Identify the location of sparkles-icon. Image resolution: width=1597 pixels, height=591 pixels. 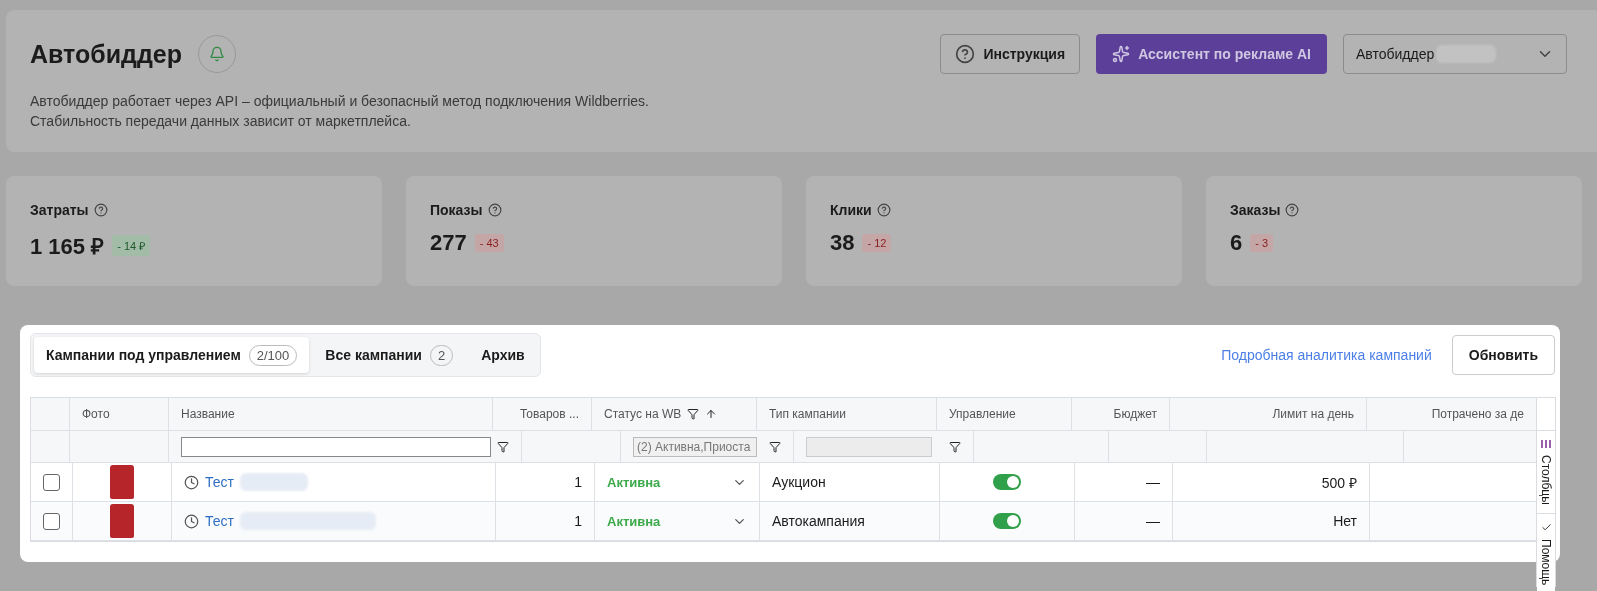
(1121, 54).